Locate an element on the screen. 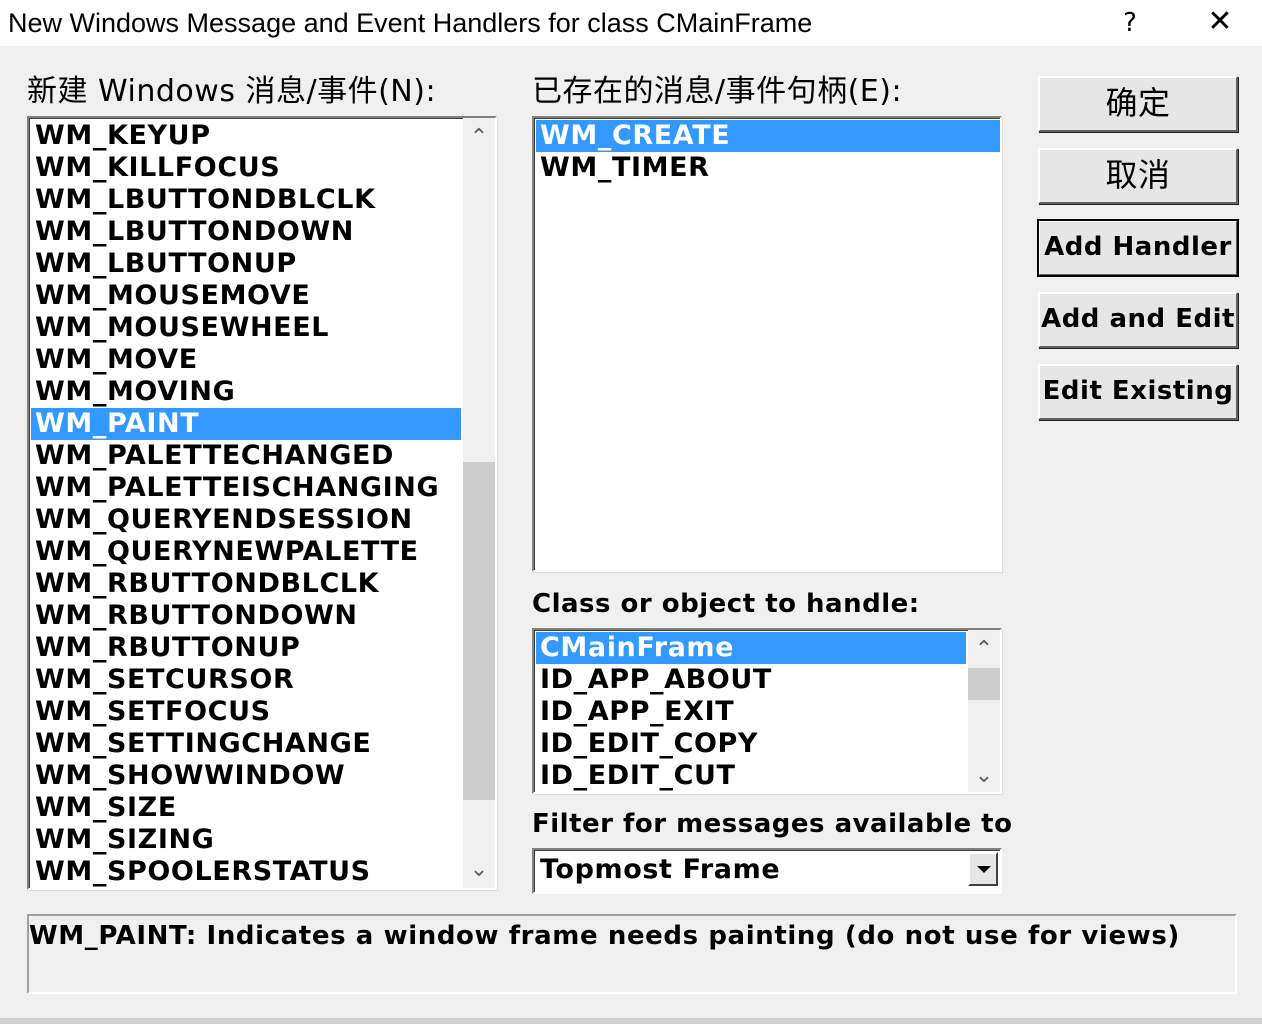 This screenshot has height=1024, width=1262. close-icon: ✕ is located at coordinates (1220, 22).